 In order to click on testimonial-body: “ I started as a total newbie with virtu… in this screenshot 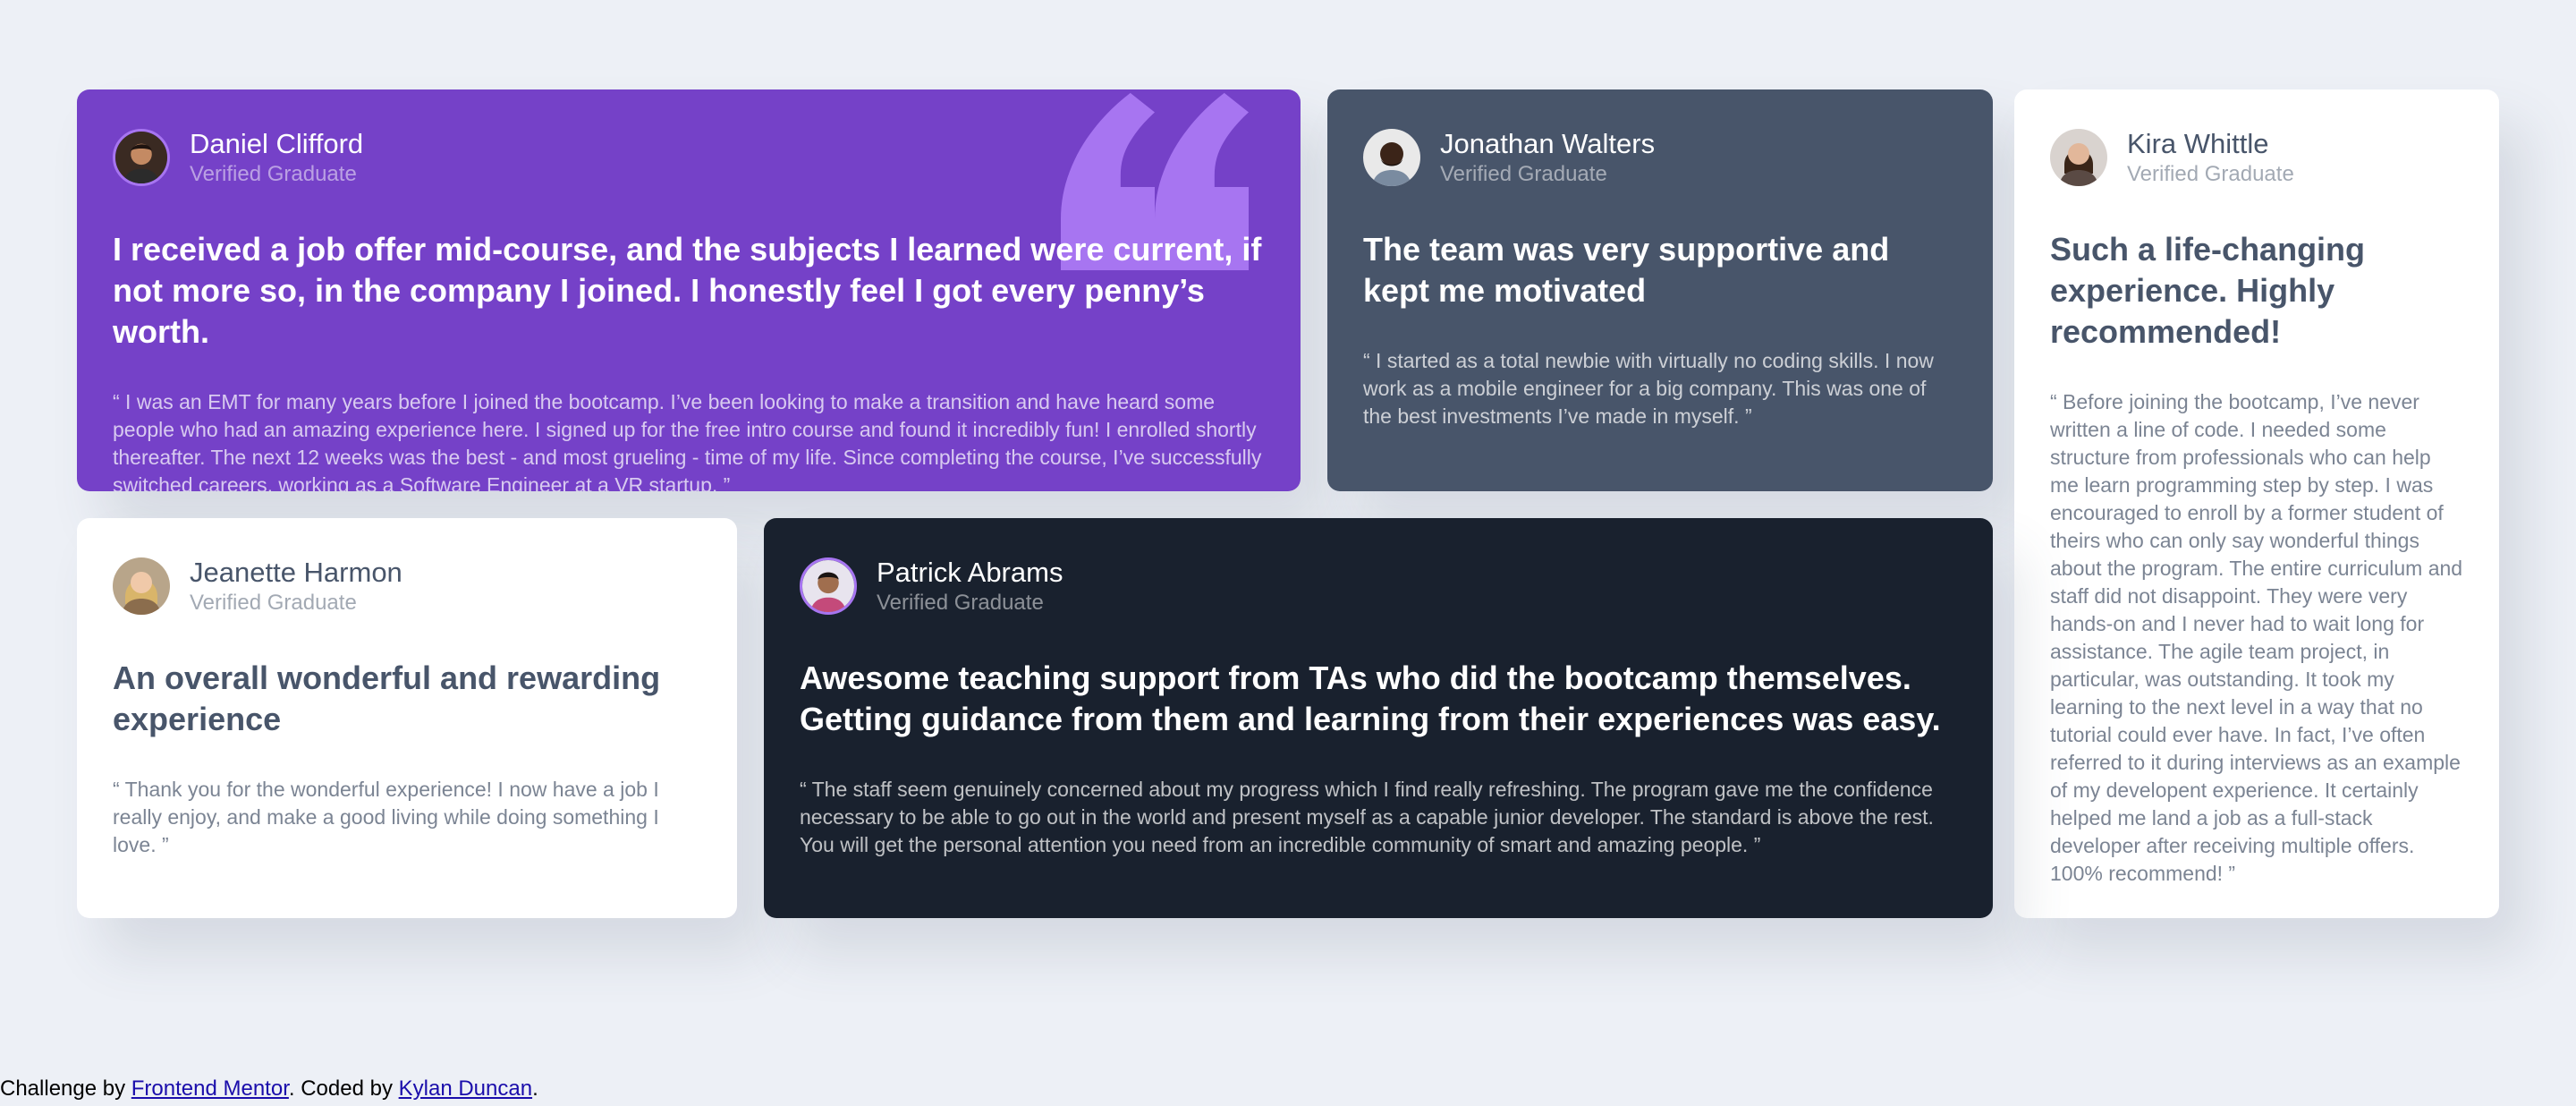, I will do `click(1648, 388)`.